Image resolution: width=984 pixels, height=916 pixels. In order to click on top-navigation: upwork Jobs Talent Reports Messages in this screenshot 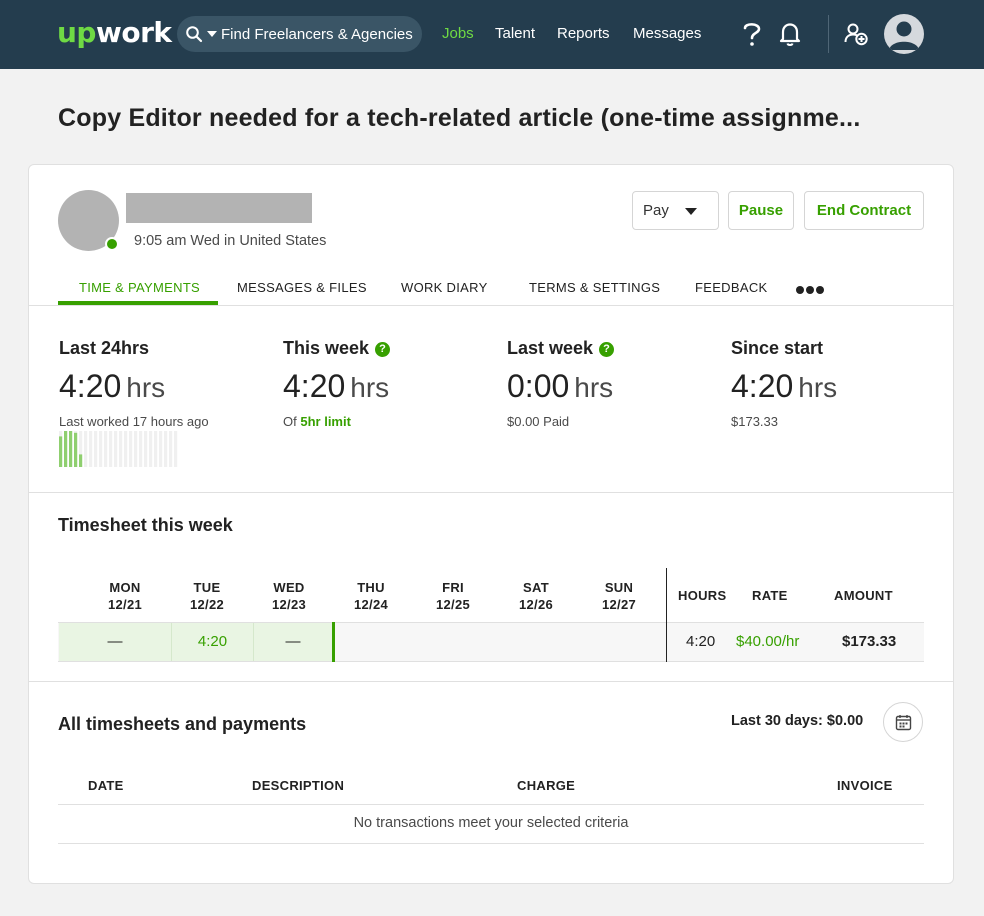, I will do `click(492, 34)`.